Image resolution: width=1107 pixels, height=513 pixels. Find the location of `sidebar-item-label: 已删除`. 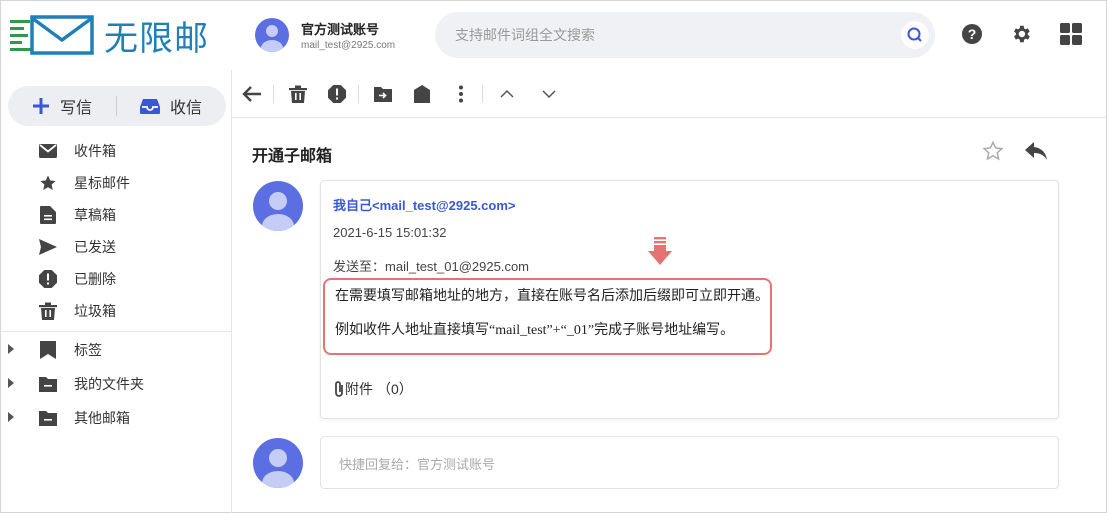

sidebar-item-label: 已删除 is located at coordinates (95, 279).